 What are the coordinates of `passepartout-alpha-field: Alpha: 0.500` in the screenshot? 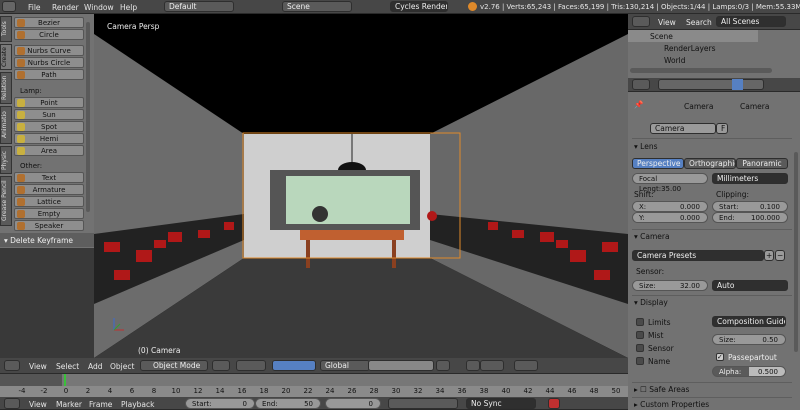 It's located at (749, 371).